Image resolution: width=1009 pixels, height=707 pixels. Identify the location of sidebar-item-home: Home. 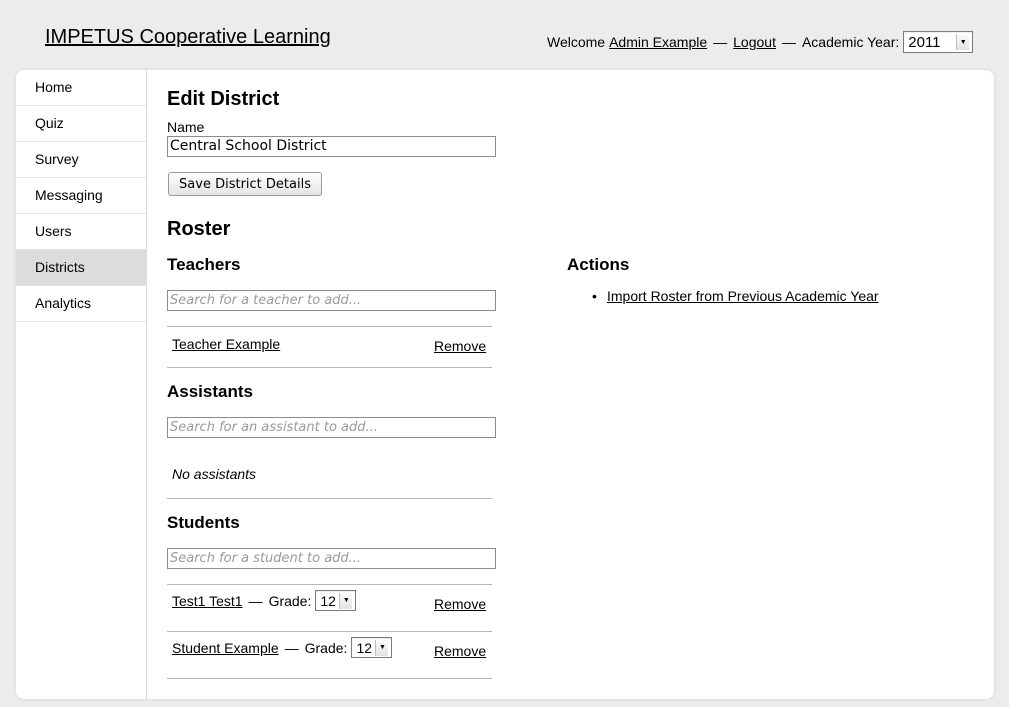
(81, 88).